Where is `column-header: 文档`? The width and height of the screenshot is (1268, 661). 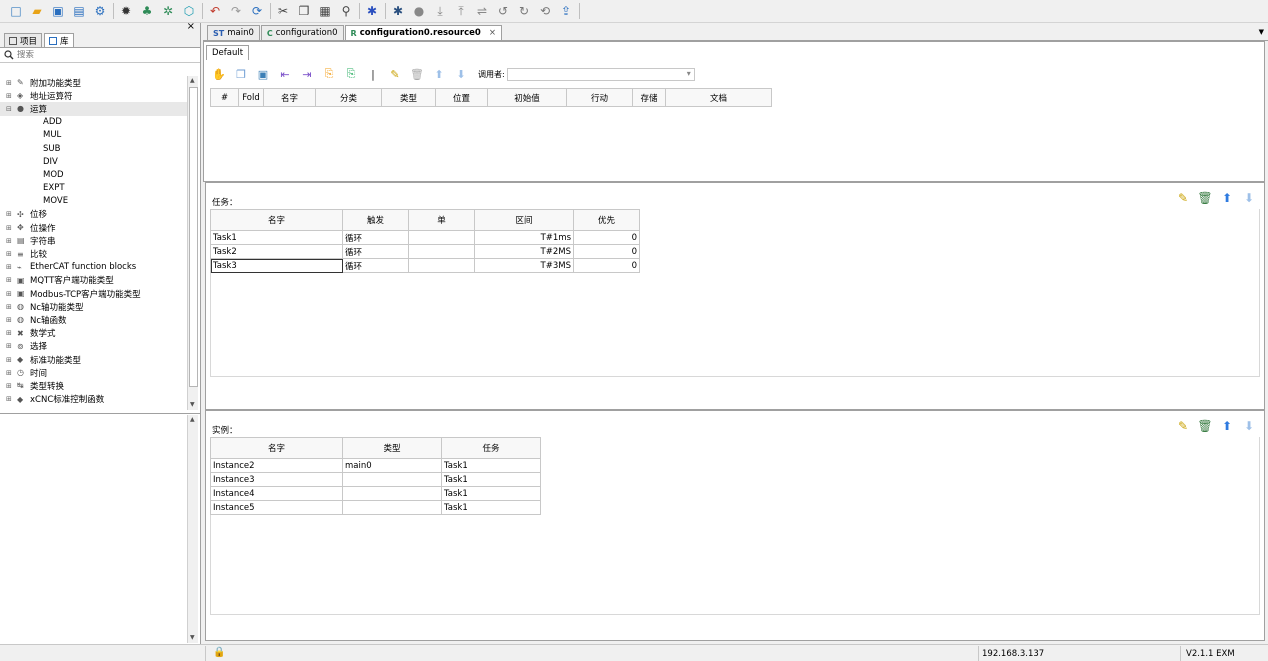
column-header: 文档 is located at coordinates (719, 97).